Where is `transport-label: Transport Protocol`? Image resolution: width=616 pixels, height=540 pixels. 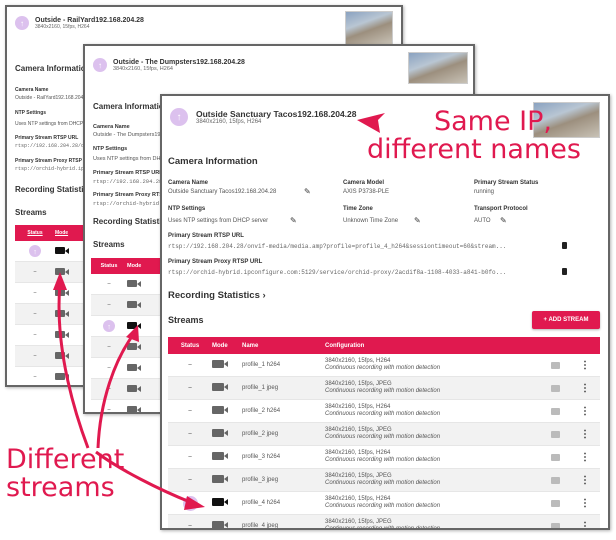
transport-label: Transport Protocol is located at coordinates (501, 209).